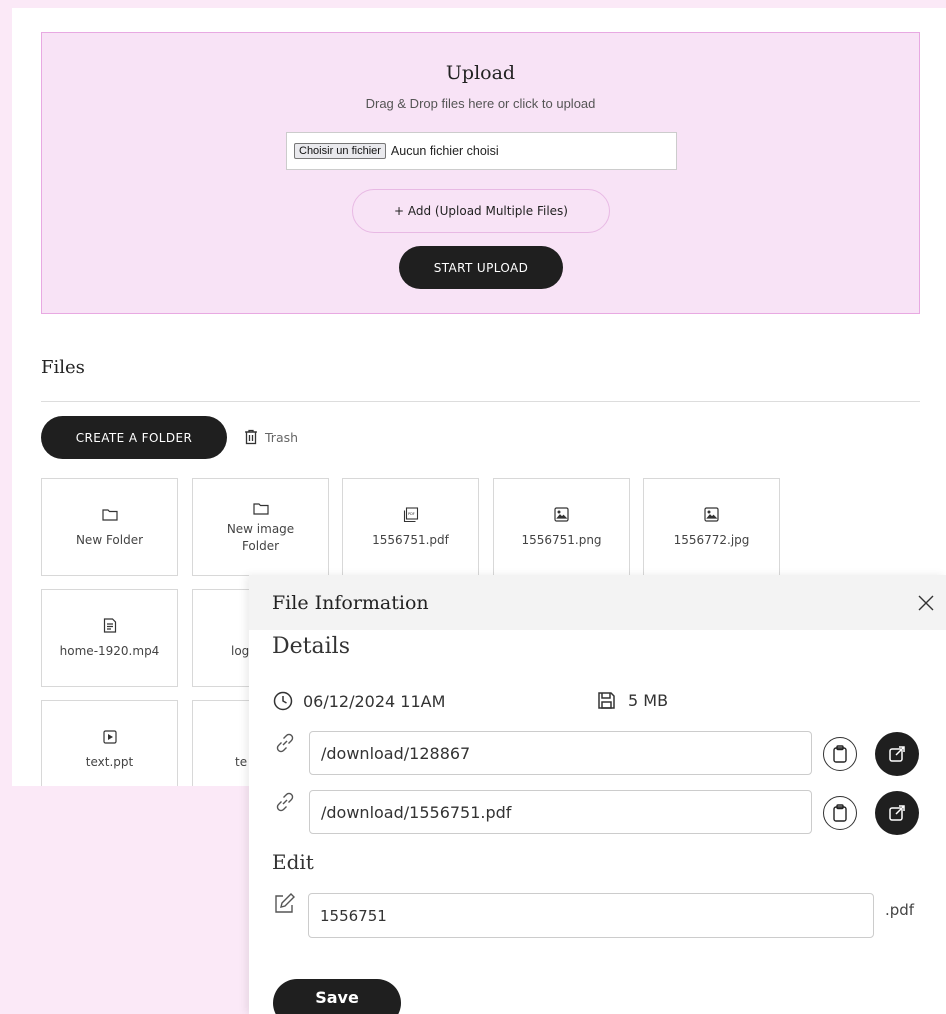 The image size is (946, 1014). What do you see at coordinates (481, 267) in the screenshot?
I see `start-upload-button: START UPLOAD` at bounding box center [481, 267].